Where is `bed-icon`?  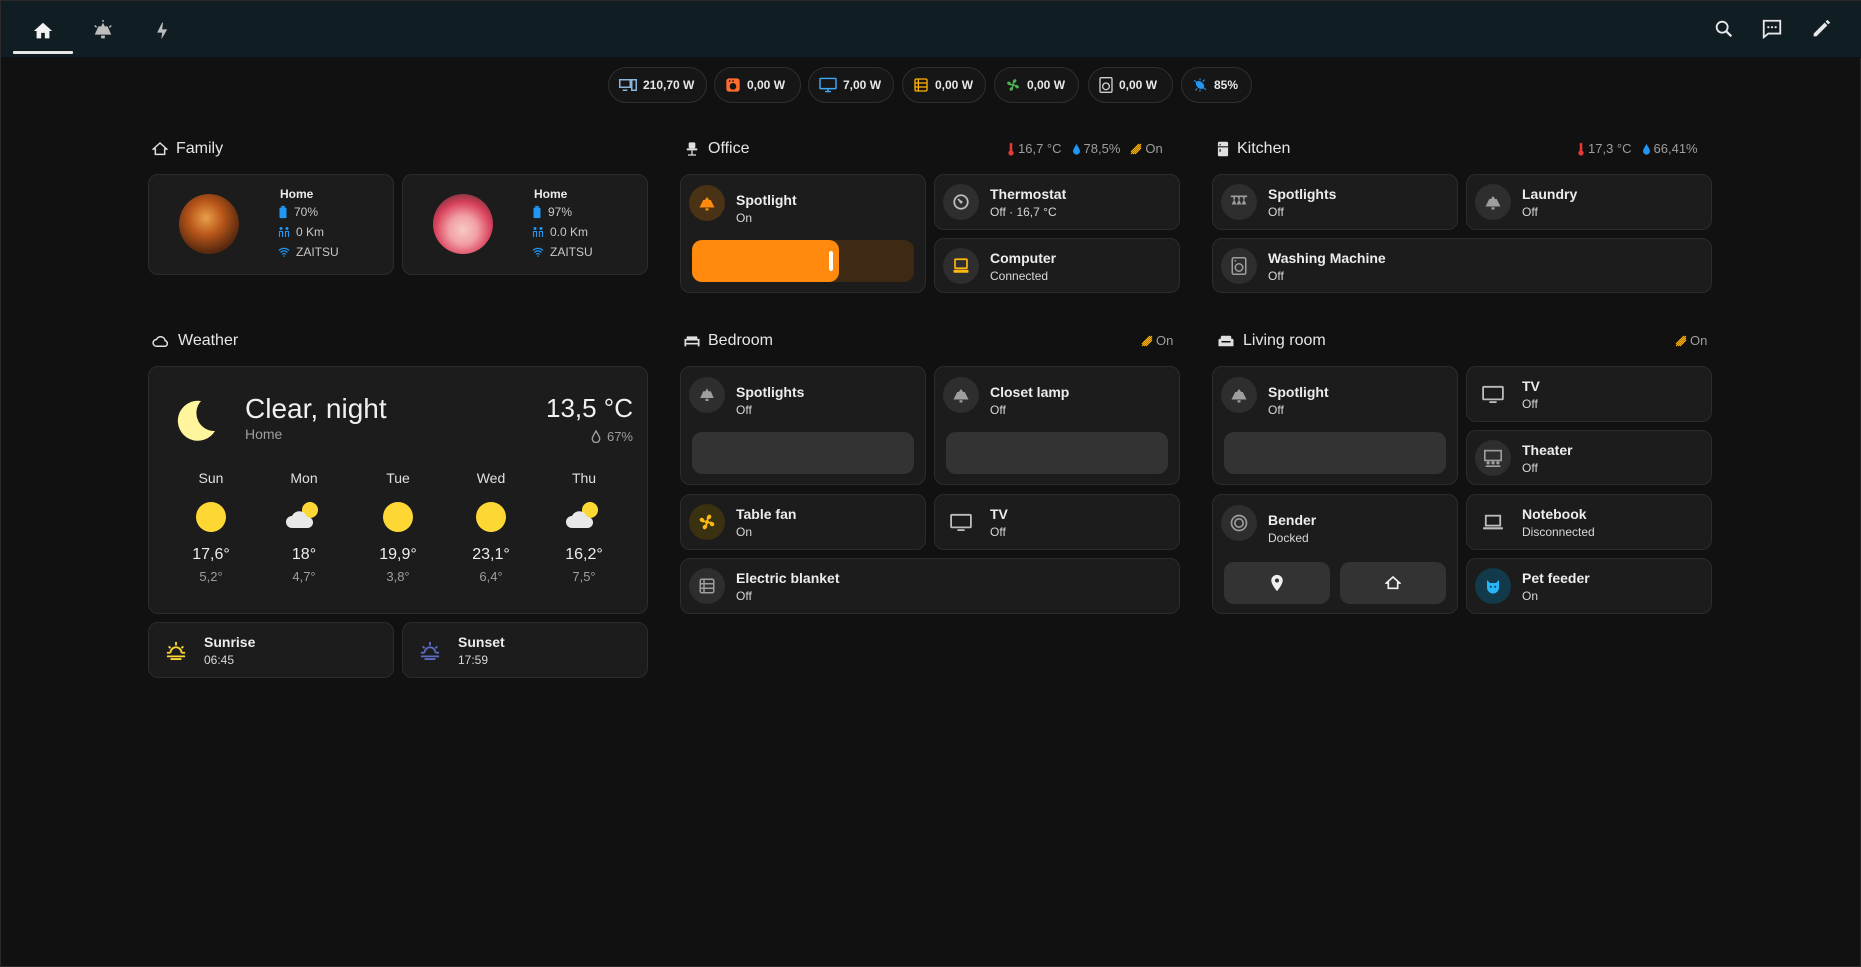 bed-icon is located at coordinates (692, 341).